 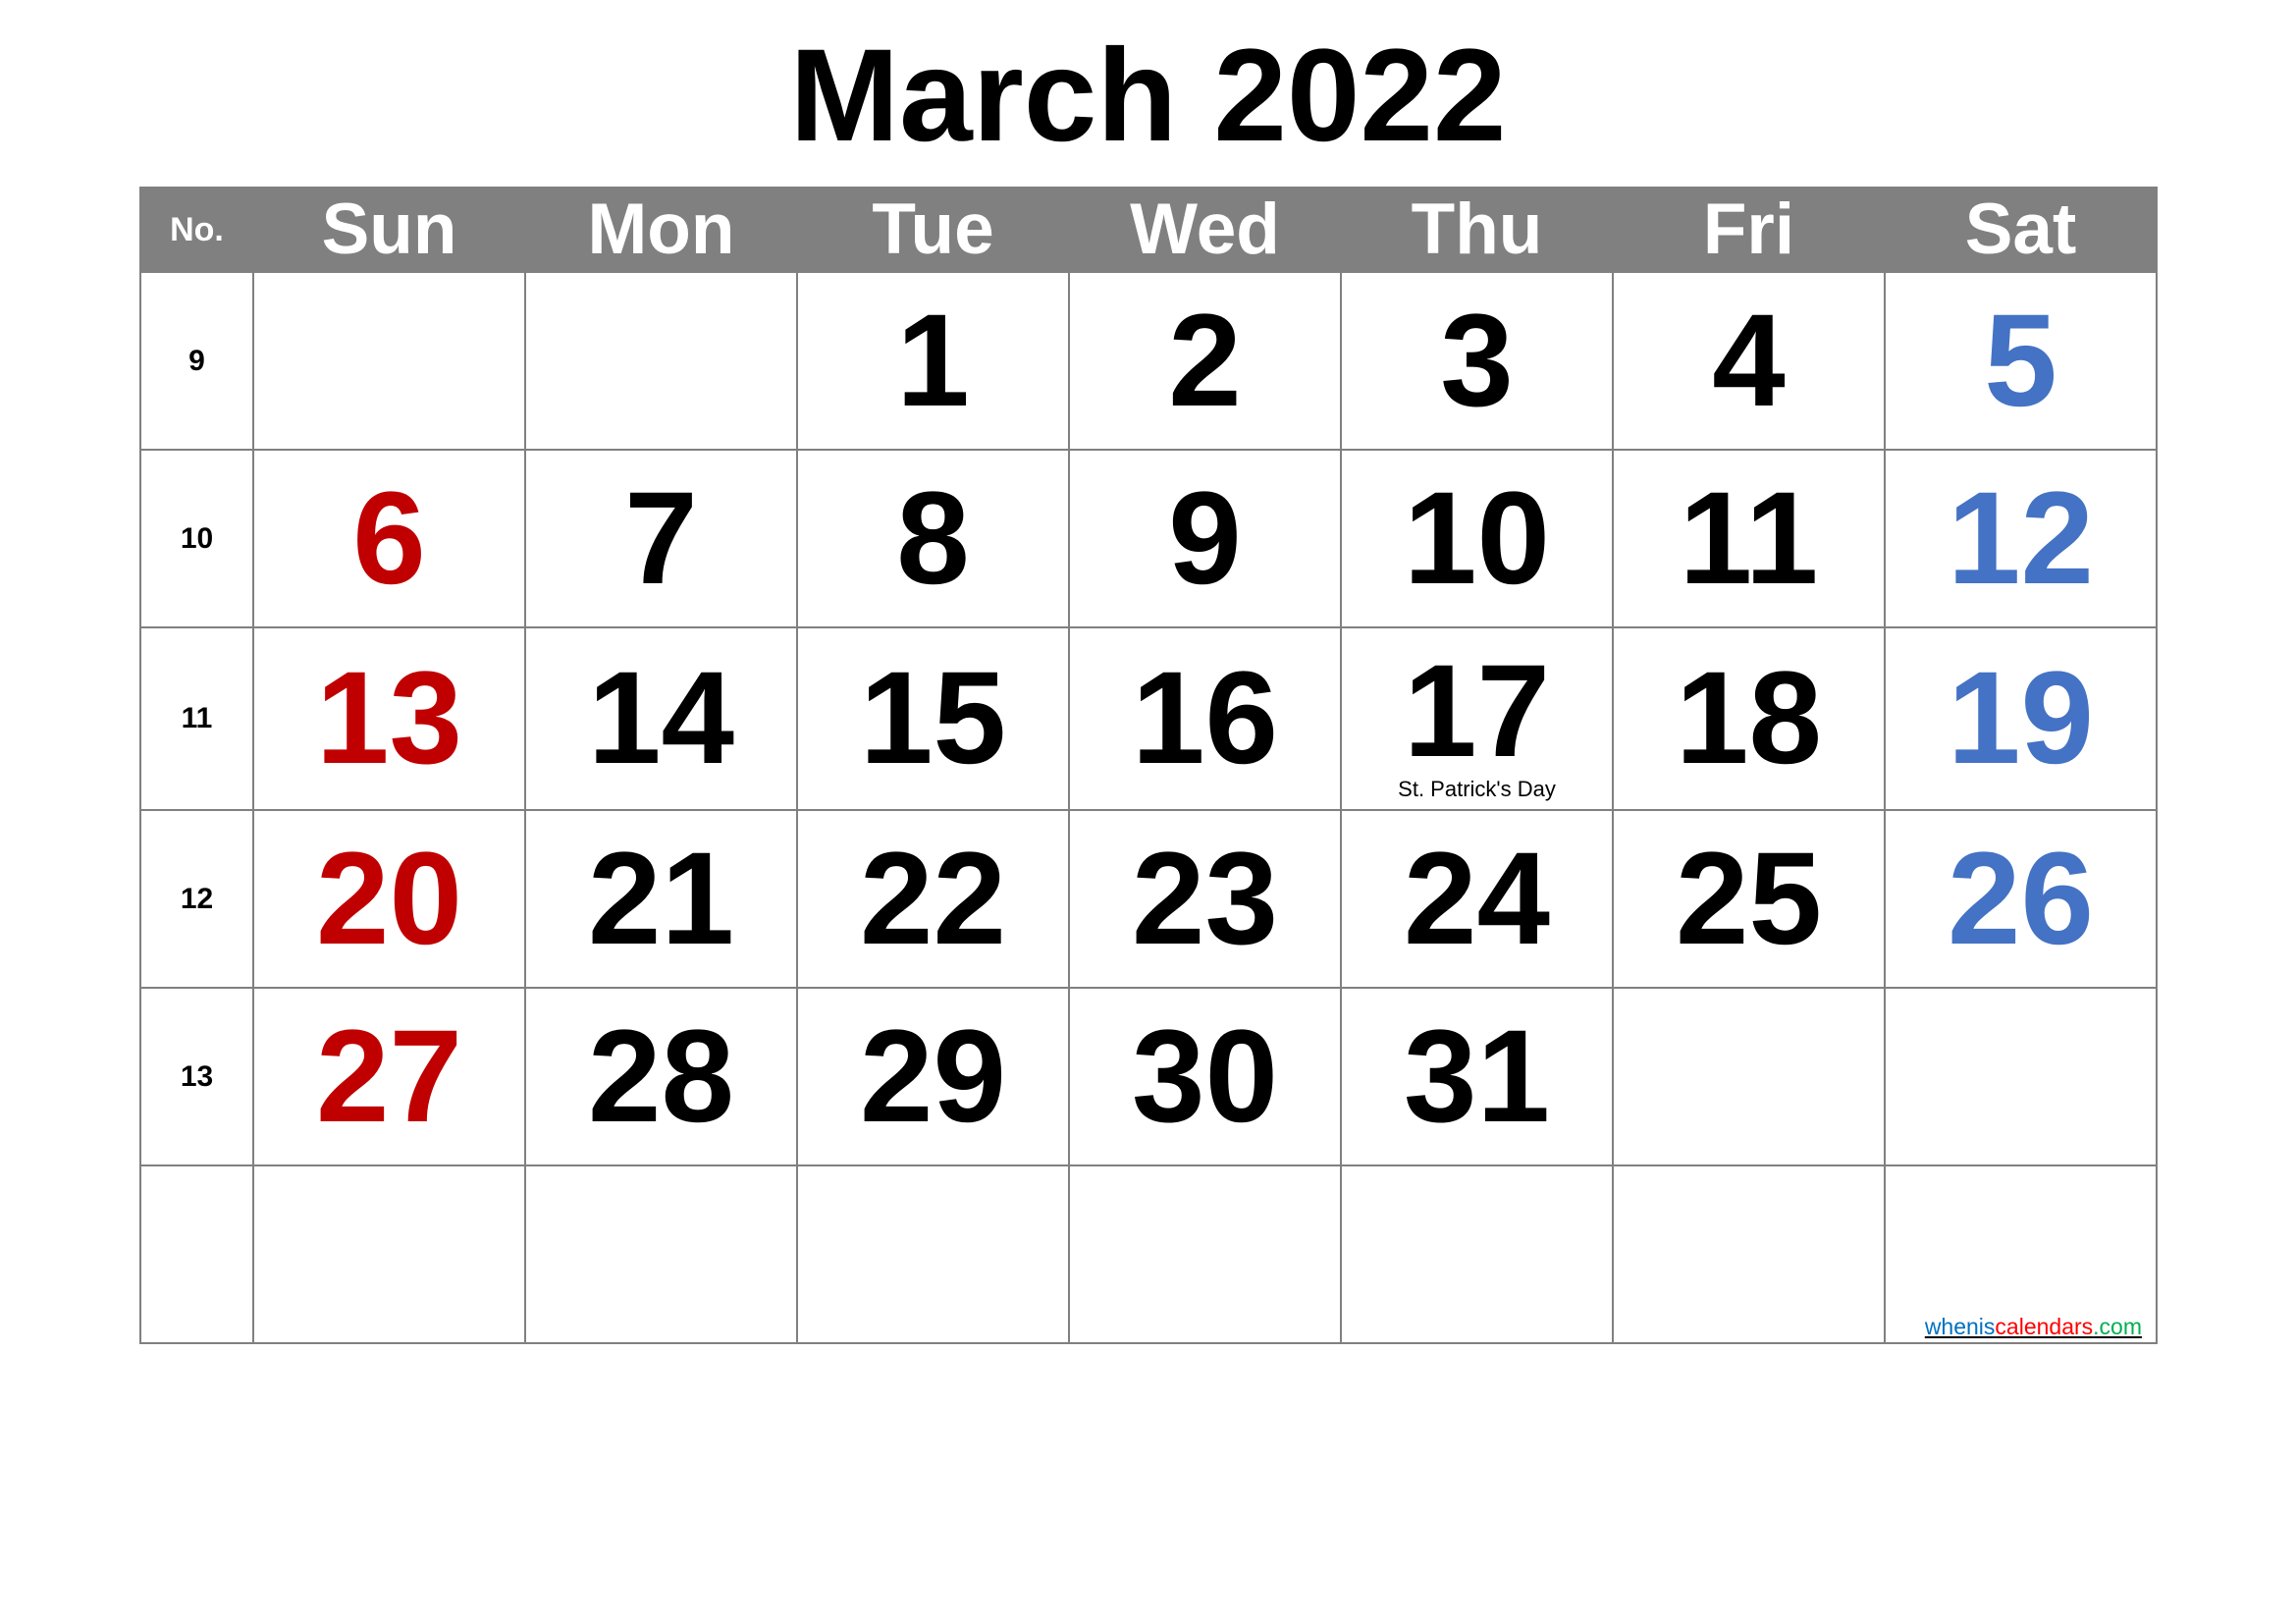 I want to click on day-cell-wed, so click(x=1205, y=1254).